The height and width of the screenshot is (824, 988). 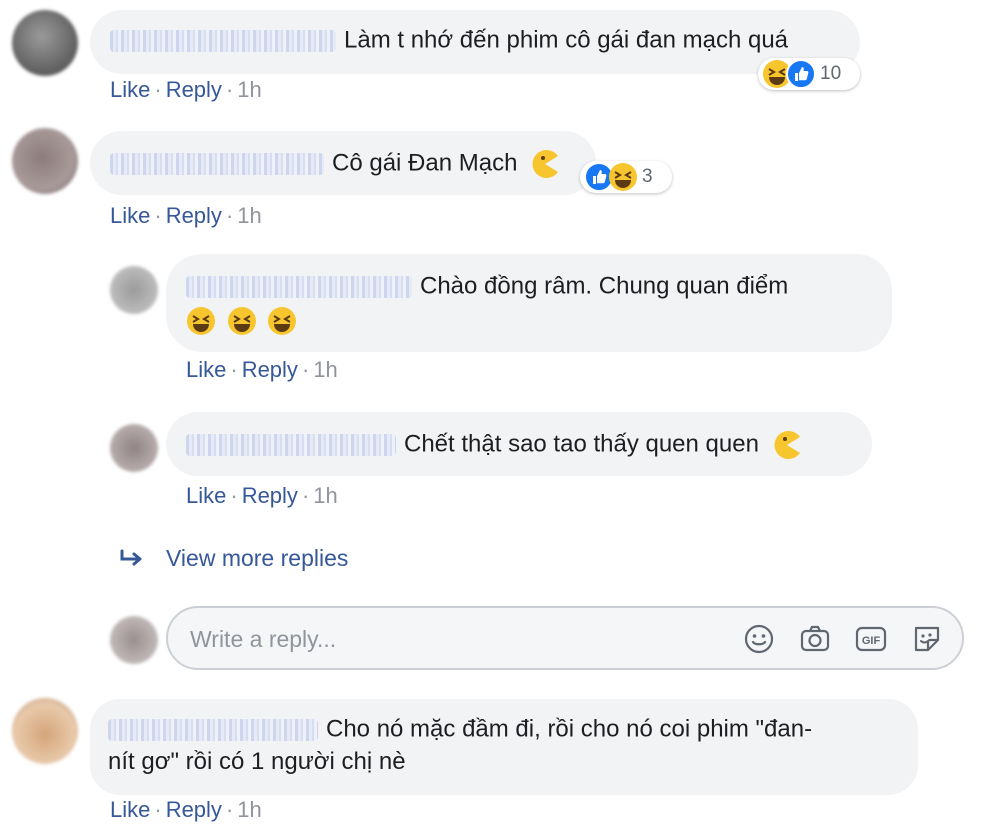 I want to click on comment-bubble: Làm t nhớ đến phim cô gái đan mạch quá, so click(x=475, y=42).